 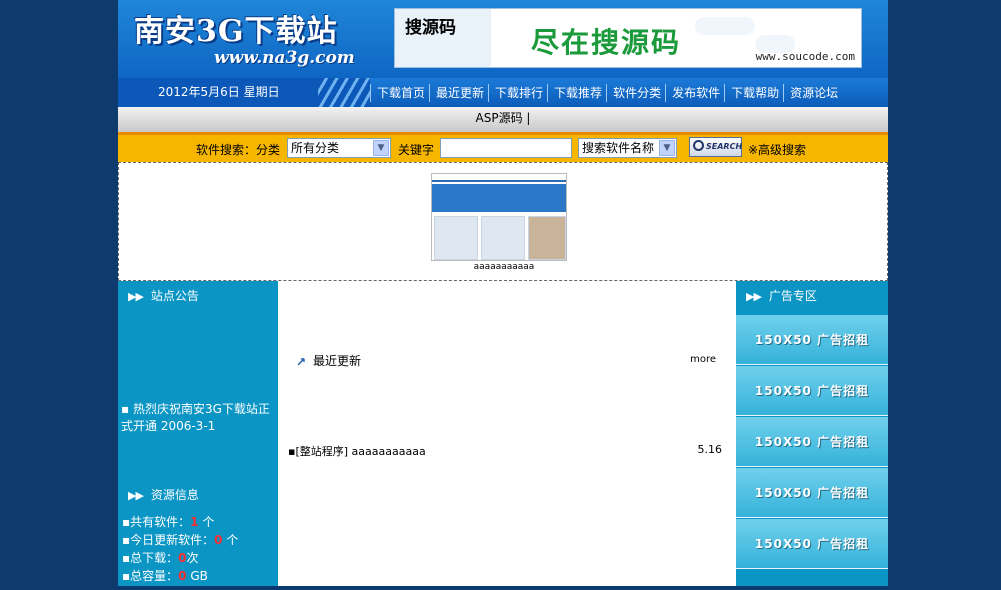 I want to click on stat-label: 今日更新软件：, so click(x=172, y=540).